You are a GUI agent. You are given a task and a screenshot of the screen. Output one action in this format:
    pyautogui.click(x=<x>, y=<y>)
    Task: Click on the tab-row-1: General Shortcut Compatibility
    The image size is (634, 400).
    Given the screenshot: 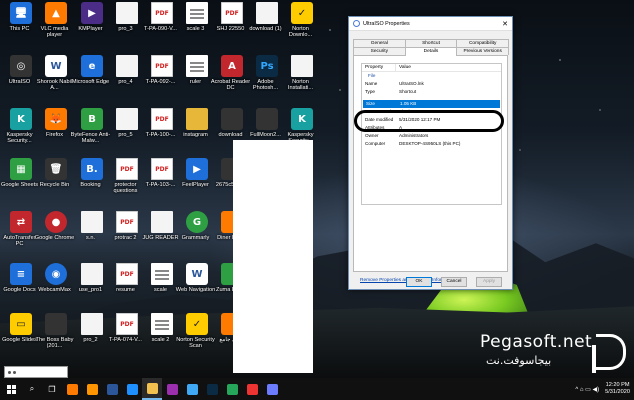 What is the action you would take?
    pyautogui.click(x=430, y=43)
    